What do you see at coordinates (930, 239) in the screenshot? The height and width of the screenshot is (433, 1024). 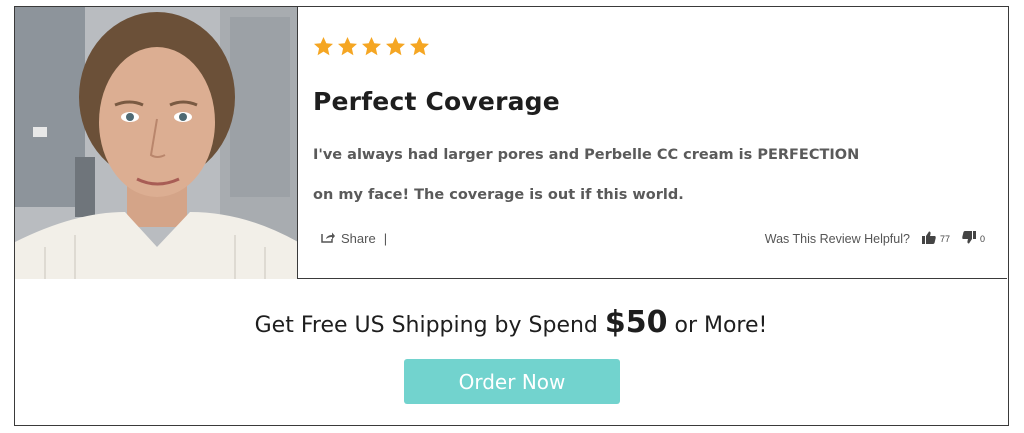 I see `thumbs-up-icon` at bounding box center [930, 239].